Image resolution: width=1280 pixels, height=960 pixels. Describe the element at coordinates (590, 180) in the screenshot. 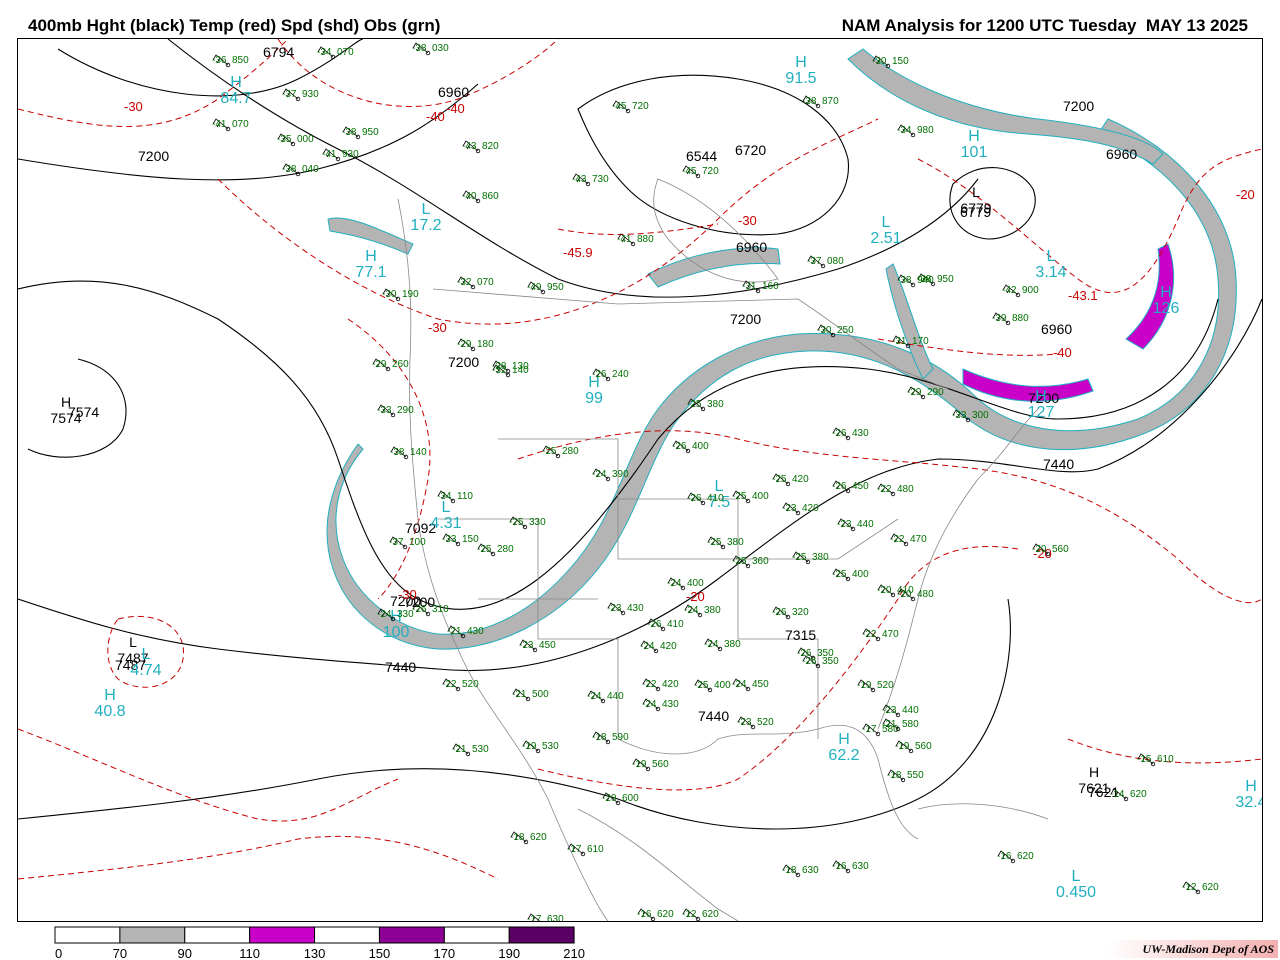

I see `station-ob: -43 730` at that location.